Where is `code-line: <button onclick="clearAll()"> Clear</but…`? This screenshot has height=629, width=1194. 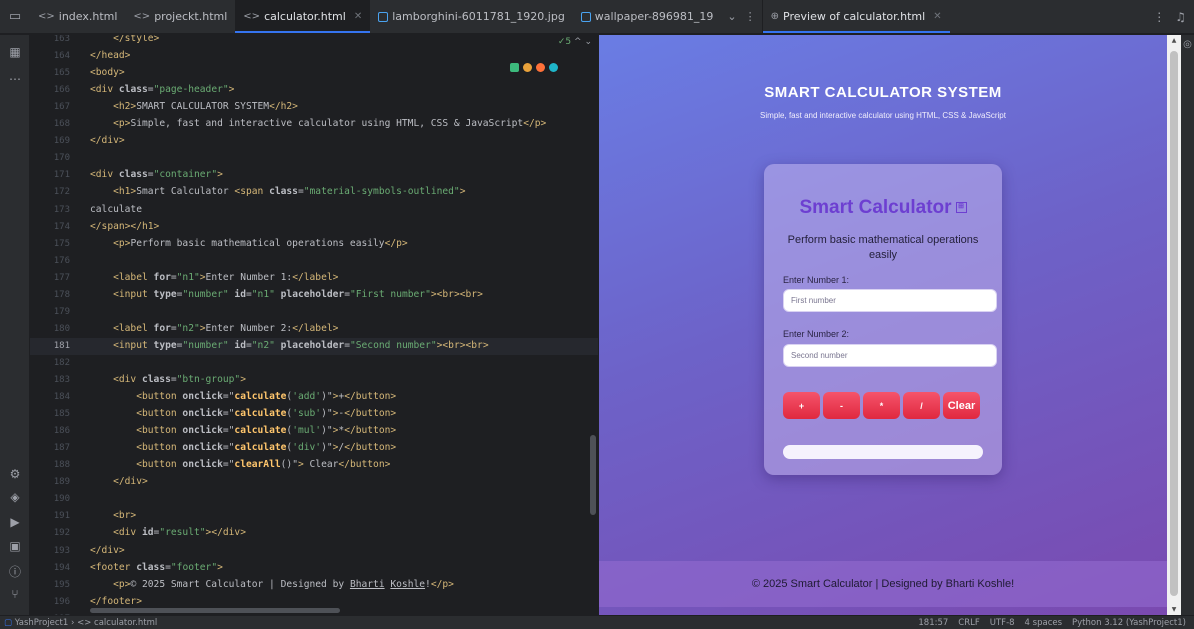
code-line: <button onclick="clearAll()"> Clear</but… is located at coordinates (240, 464).